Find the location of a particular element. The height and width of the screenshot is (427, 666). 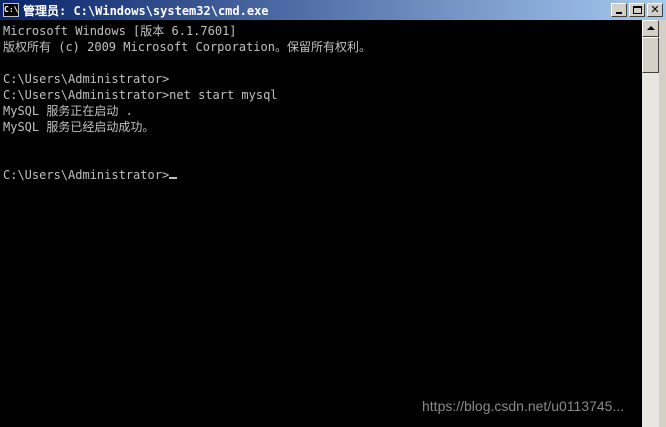

scroll-up-button is located at coordinates (650, 28).